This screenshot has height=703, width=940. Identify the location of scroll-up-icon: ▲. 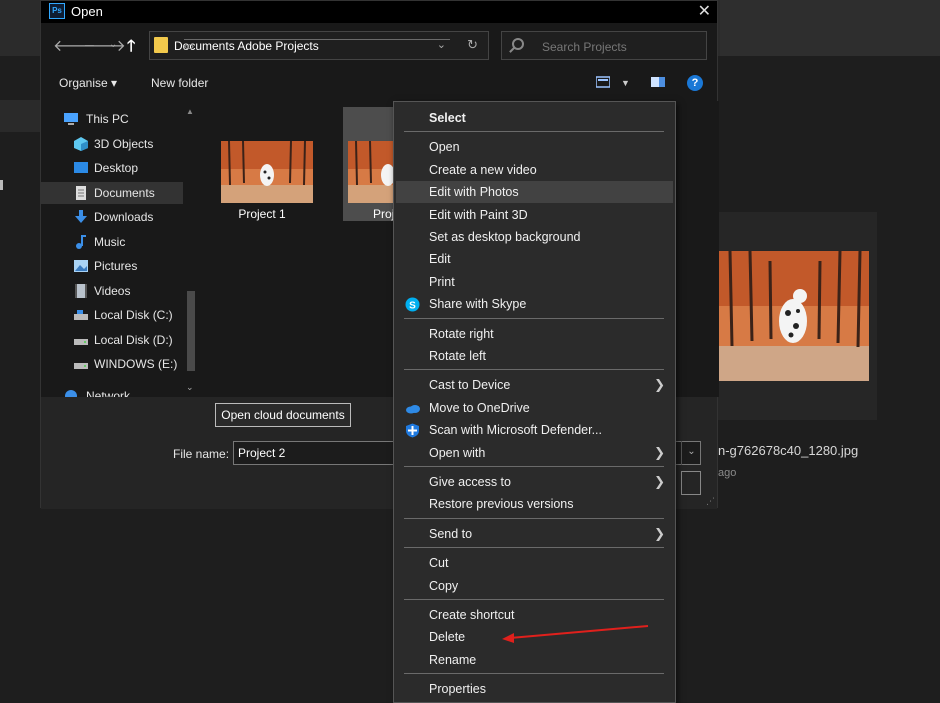
(190, 111).